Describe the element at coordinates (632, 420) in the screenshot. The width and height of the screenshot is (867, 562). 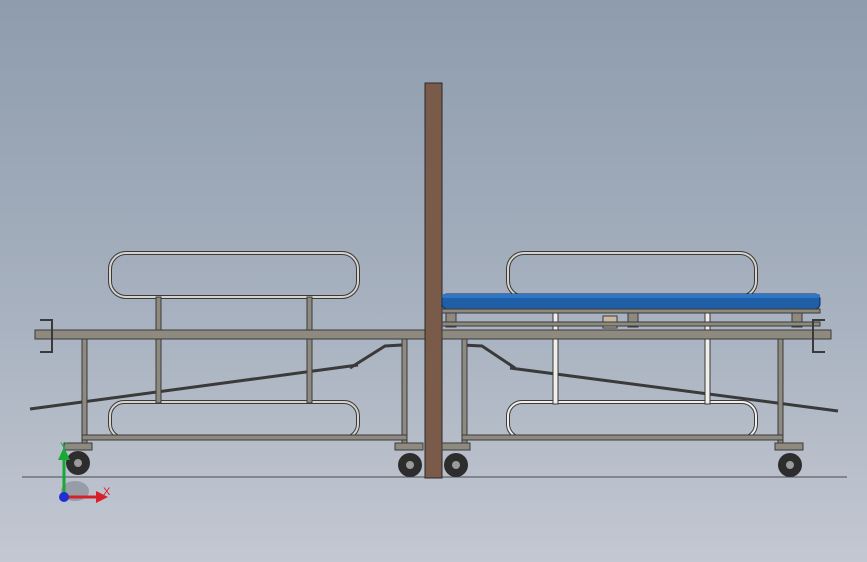
I see `right-bottom-rail` at that location.